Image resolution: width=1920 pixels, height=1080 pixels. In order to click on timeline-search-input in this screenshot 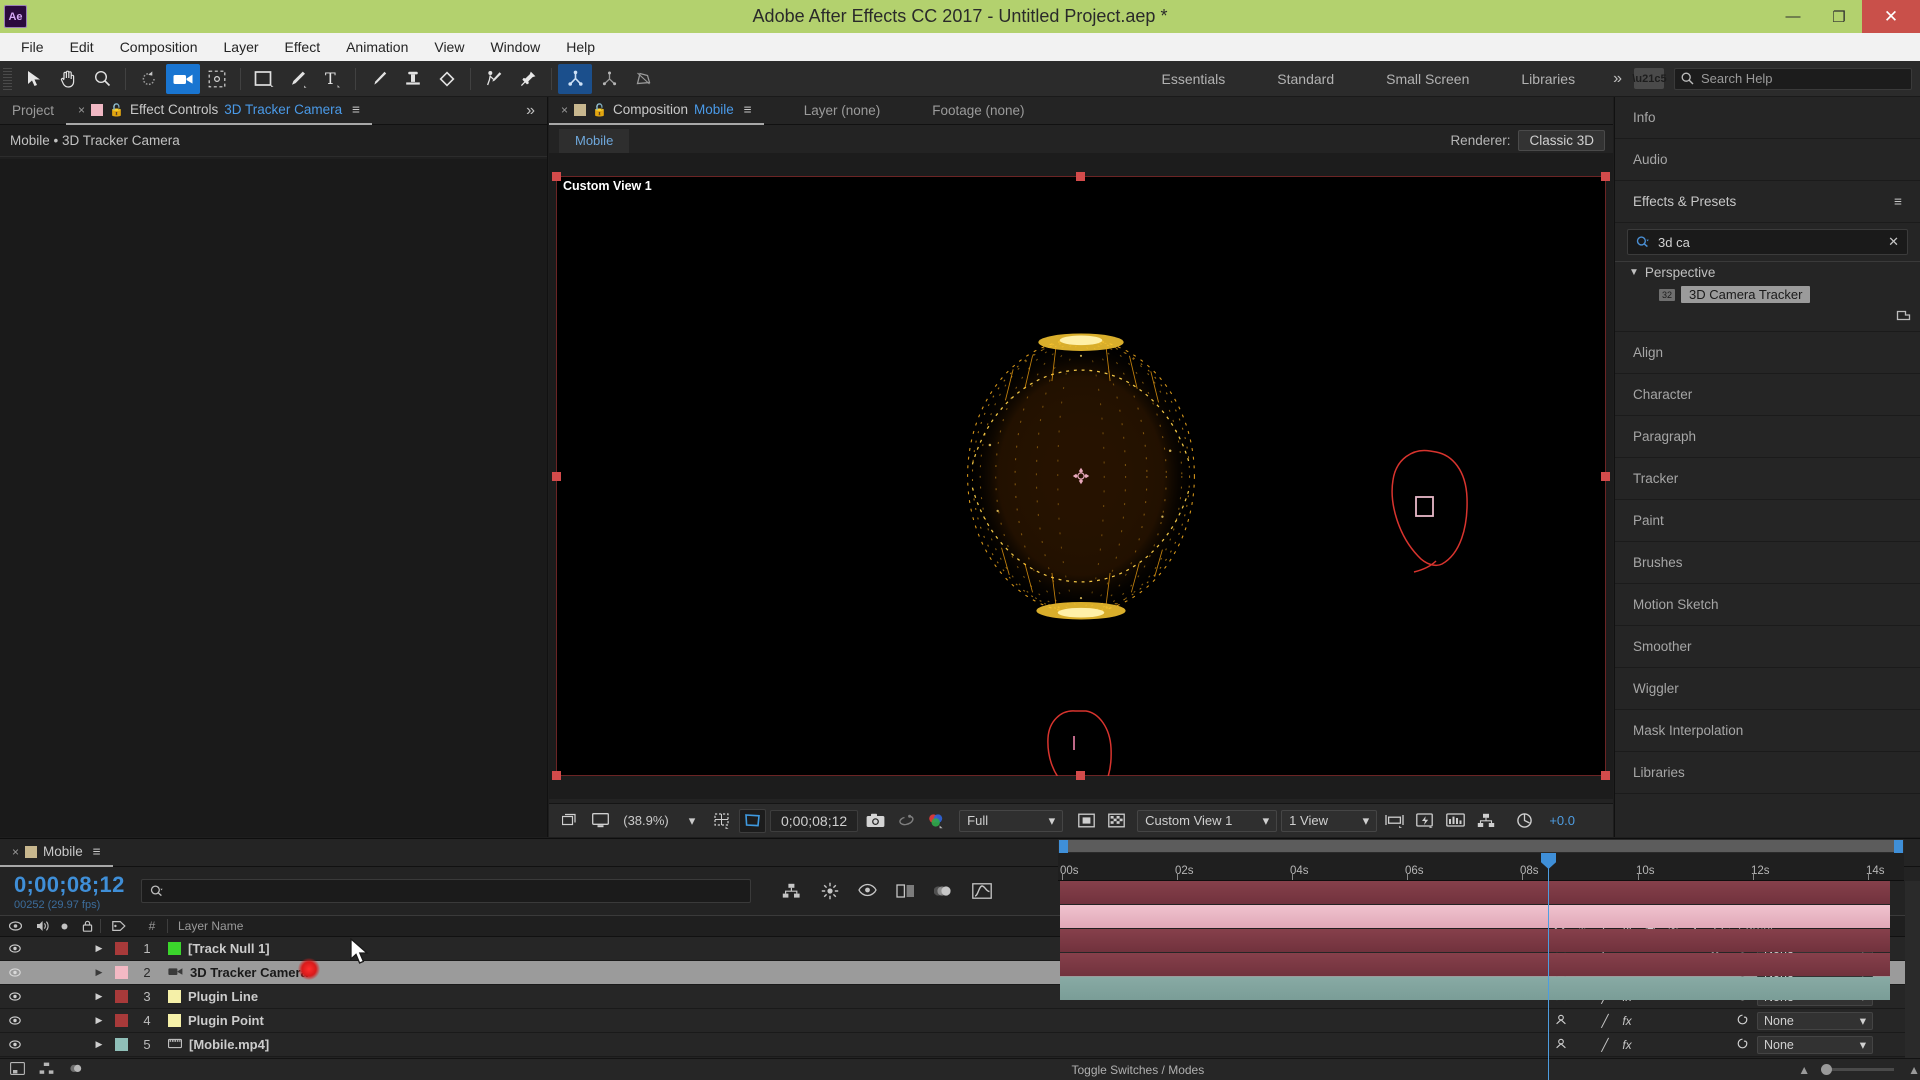, I will do `click(445, 891)`.